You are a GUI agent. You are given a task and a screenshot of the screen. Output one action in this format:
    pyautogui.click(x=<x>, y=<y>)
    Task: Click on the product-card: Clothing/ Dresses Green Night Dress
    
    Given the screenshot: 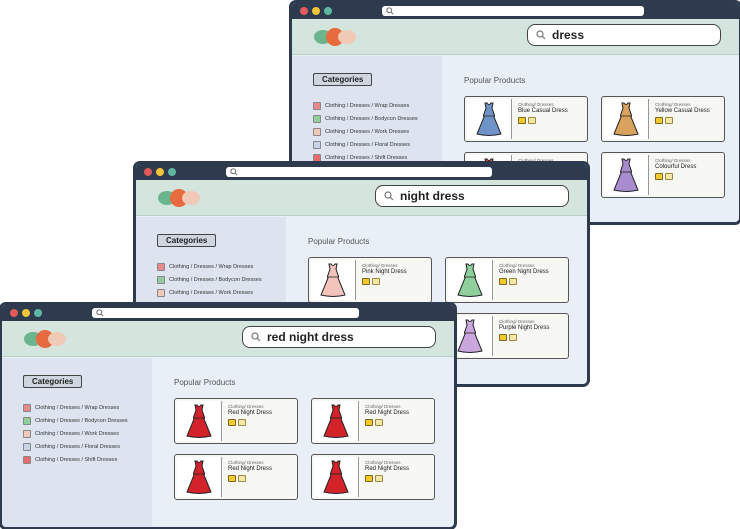 What is the action you would take?
    pyautogui.click(x=507, y=280)
    